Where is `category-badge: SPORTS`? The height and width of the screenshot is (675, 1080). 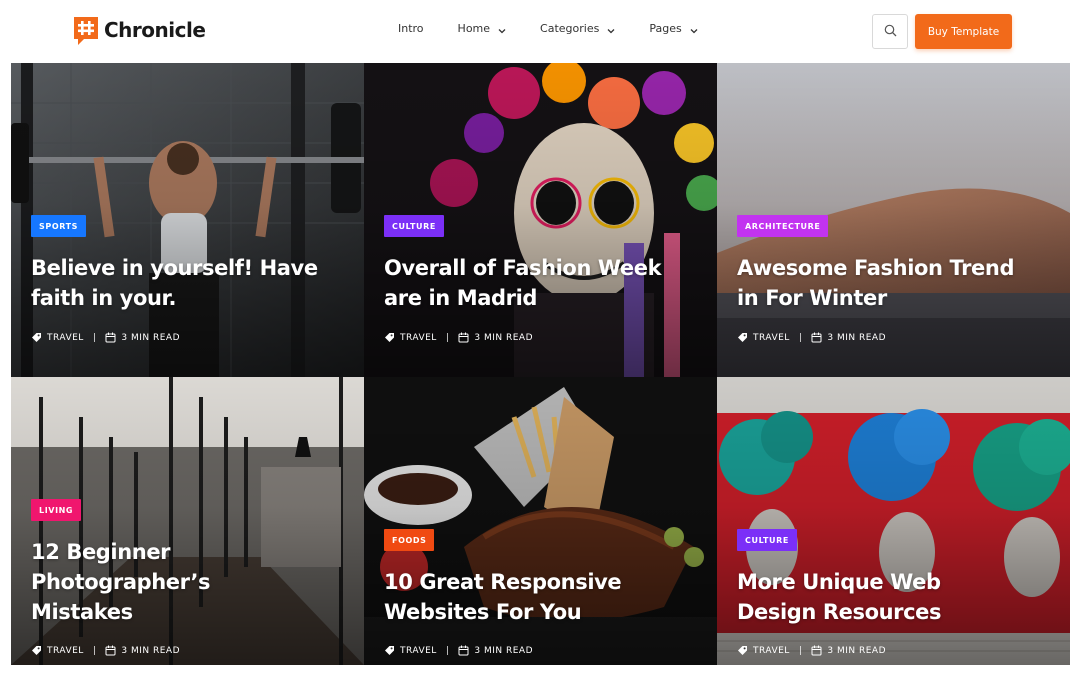
category-badge: SPORTS is located at coordinates (59, 226).